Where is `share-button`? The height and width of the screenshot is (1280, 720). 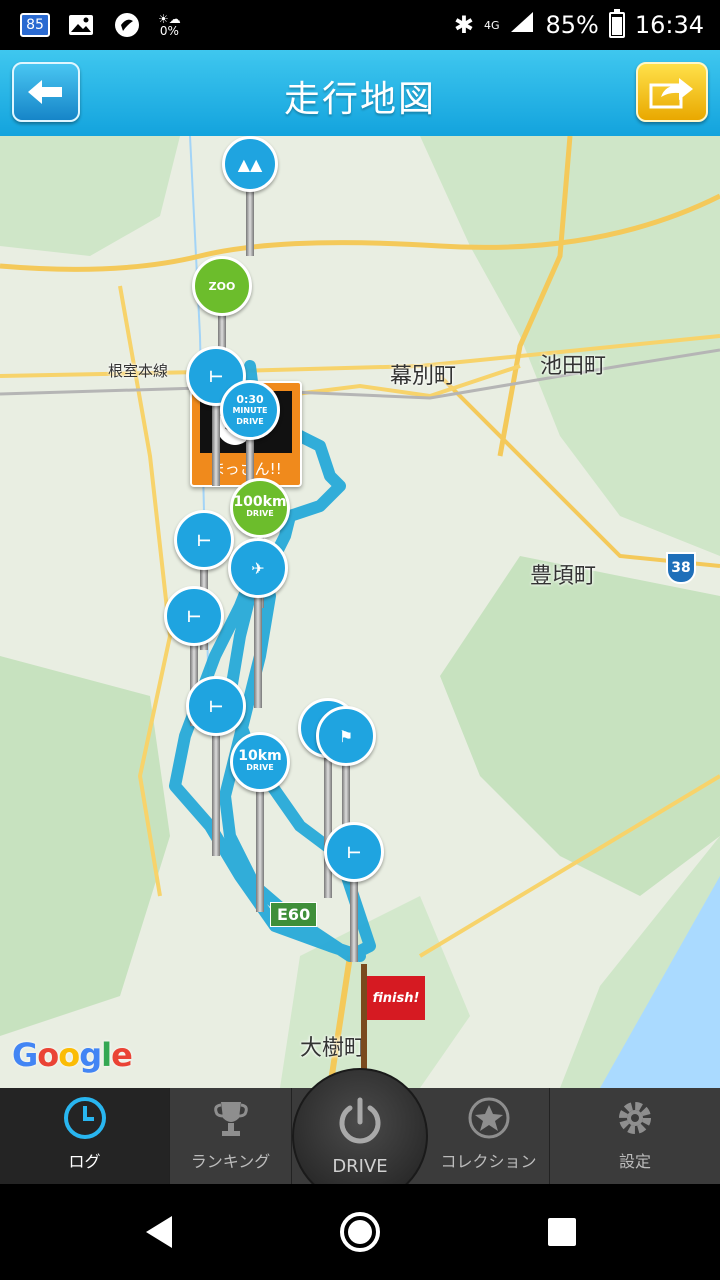
share-button is located at coordinates (672, 92).